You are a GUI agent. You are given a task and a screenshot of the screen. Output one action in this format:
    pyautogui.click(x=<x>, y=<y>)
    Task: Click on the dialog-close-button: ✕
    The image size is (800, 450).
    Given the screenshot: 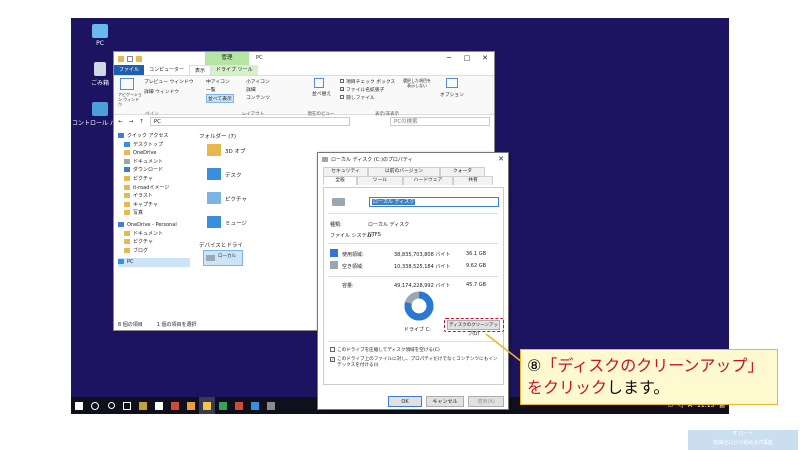 What is the action you would take?
    pyautogui.click(x=501, y=159)
    